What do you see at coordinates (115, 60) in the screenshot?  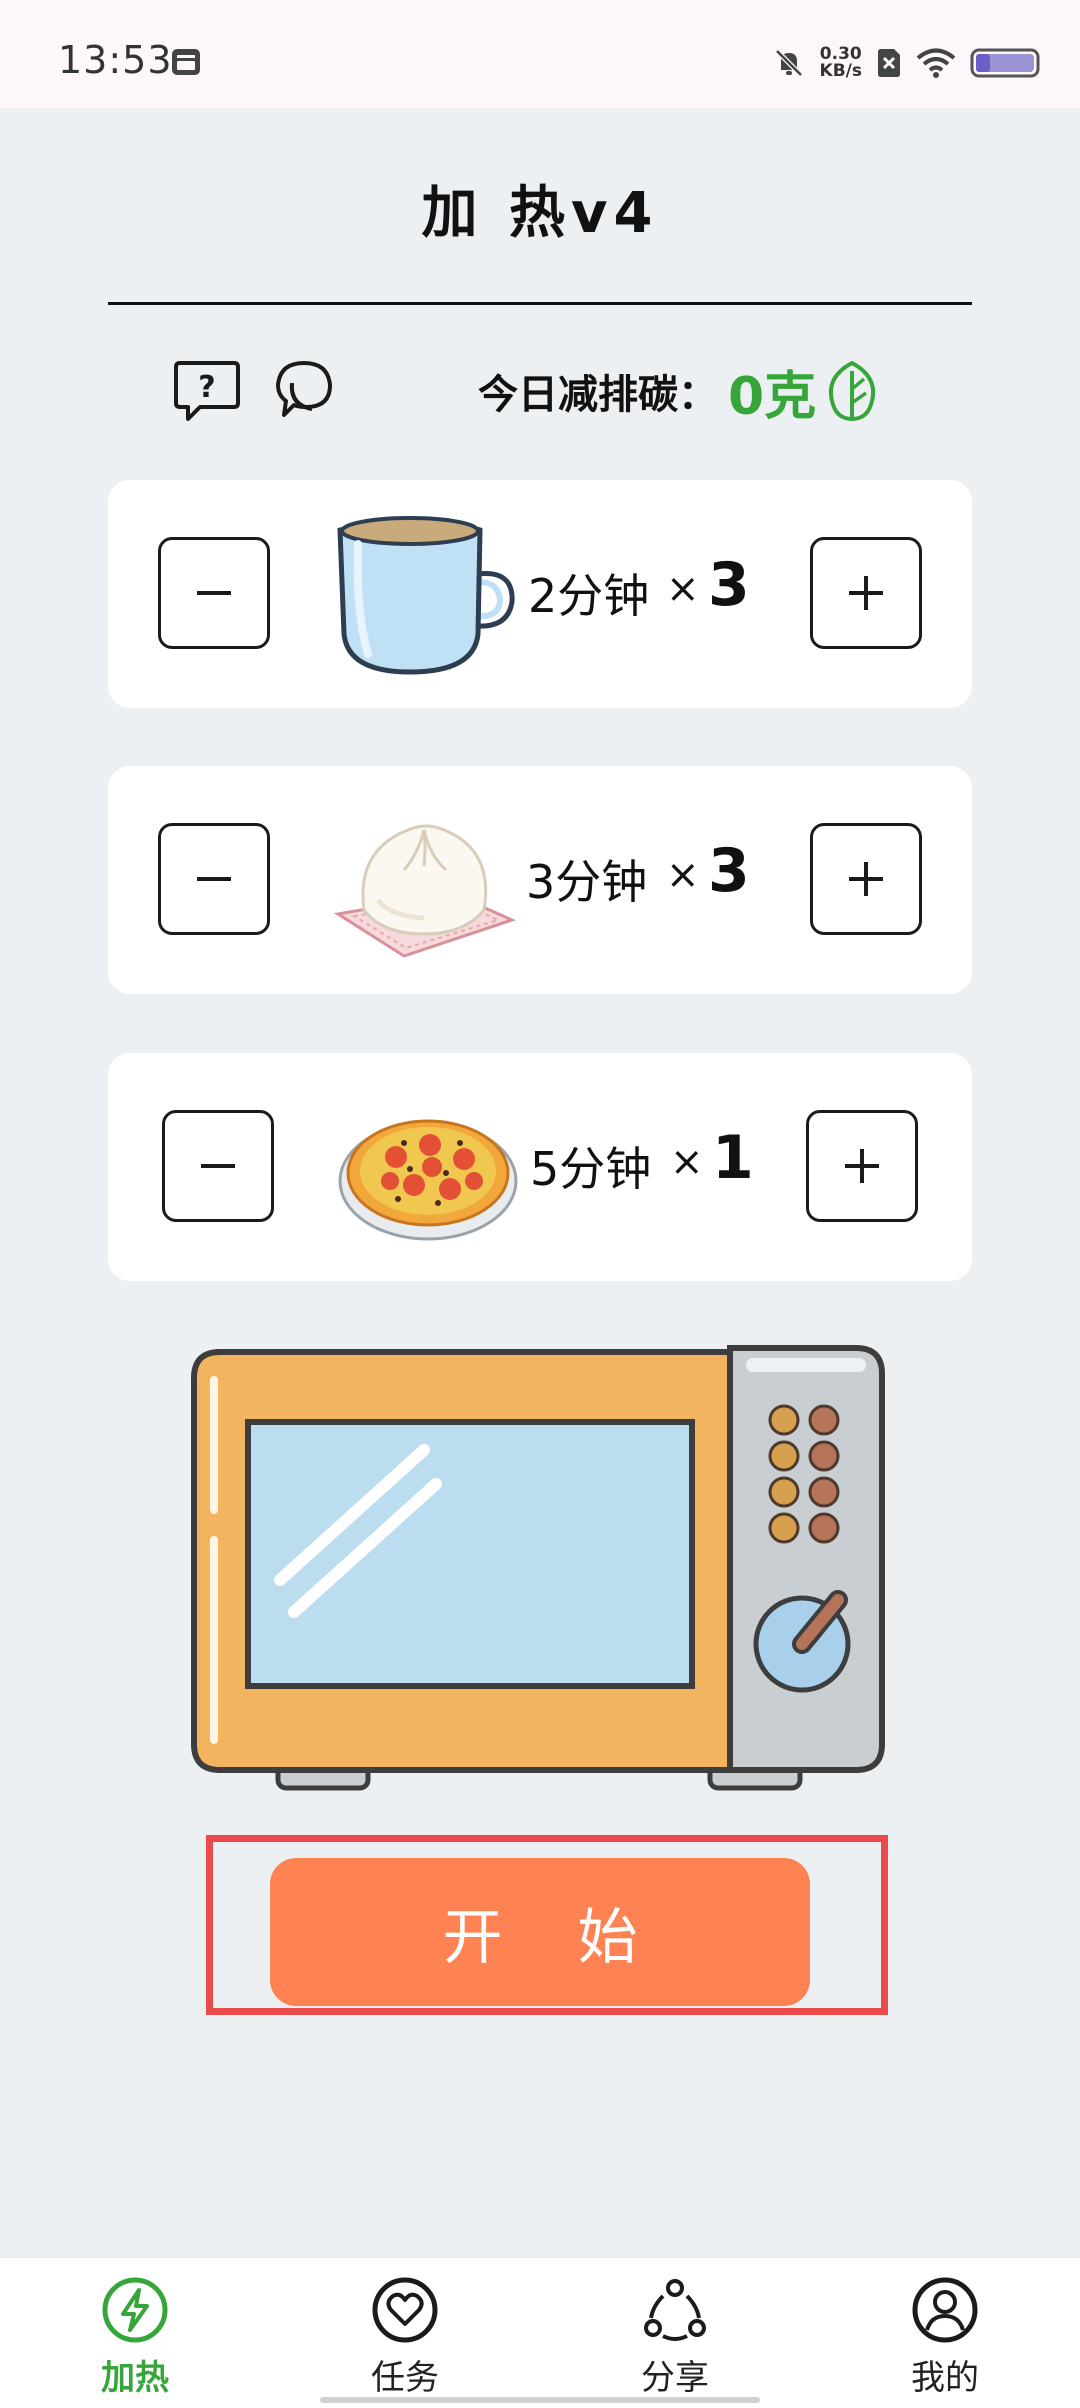 I see `status-time: 13:53` at bounding box center [115, 60].